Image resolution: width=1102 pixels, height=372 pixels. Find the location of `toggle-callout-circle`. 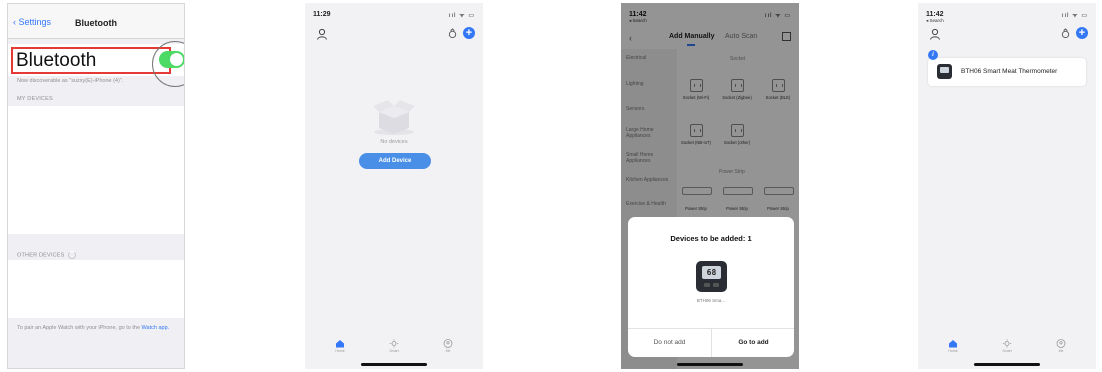

toggle-callout-circle is located at coordinates (168, 64).